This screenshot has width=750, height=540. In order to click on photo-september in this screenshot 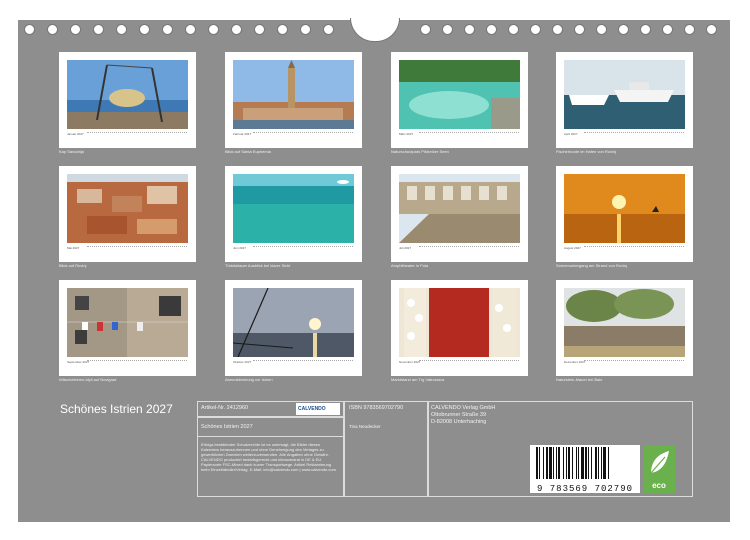, I will do `click(127, 322)`.